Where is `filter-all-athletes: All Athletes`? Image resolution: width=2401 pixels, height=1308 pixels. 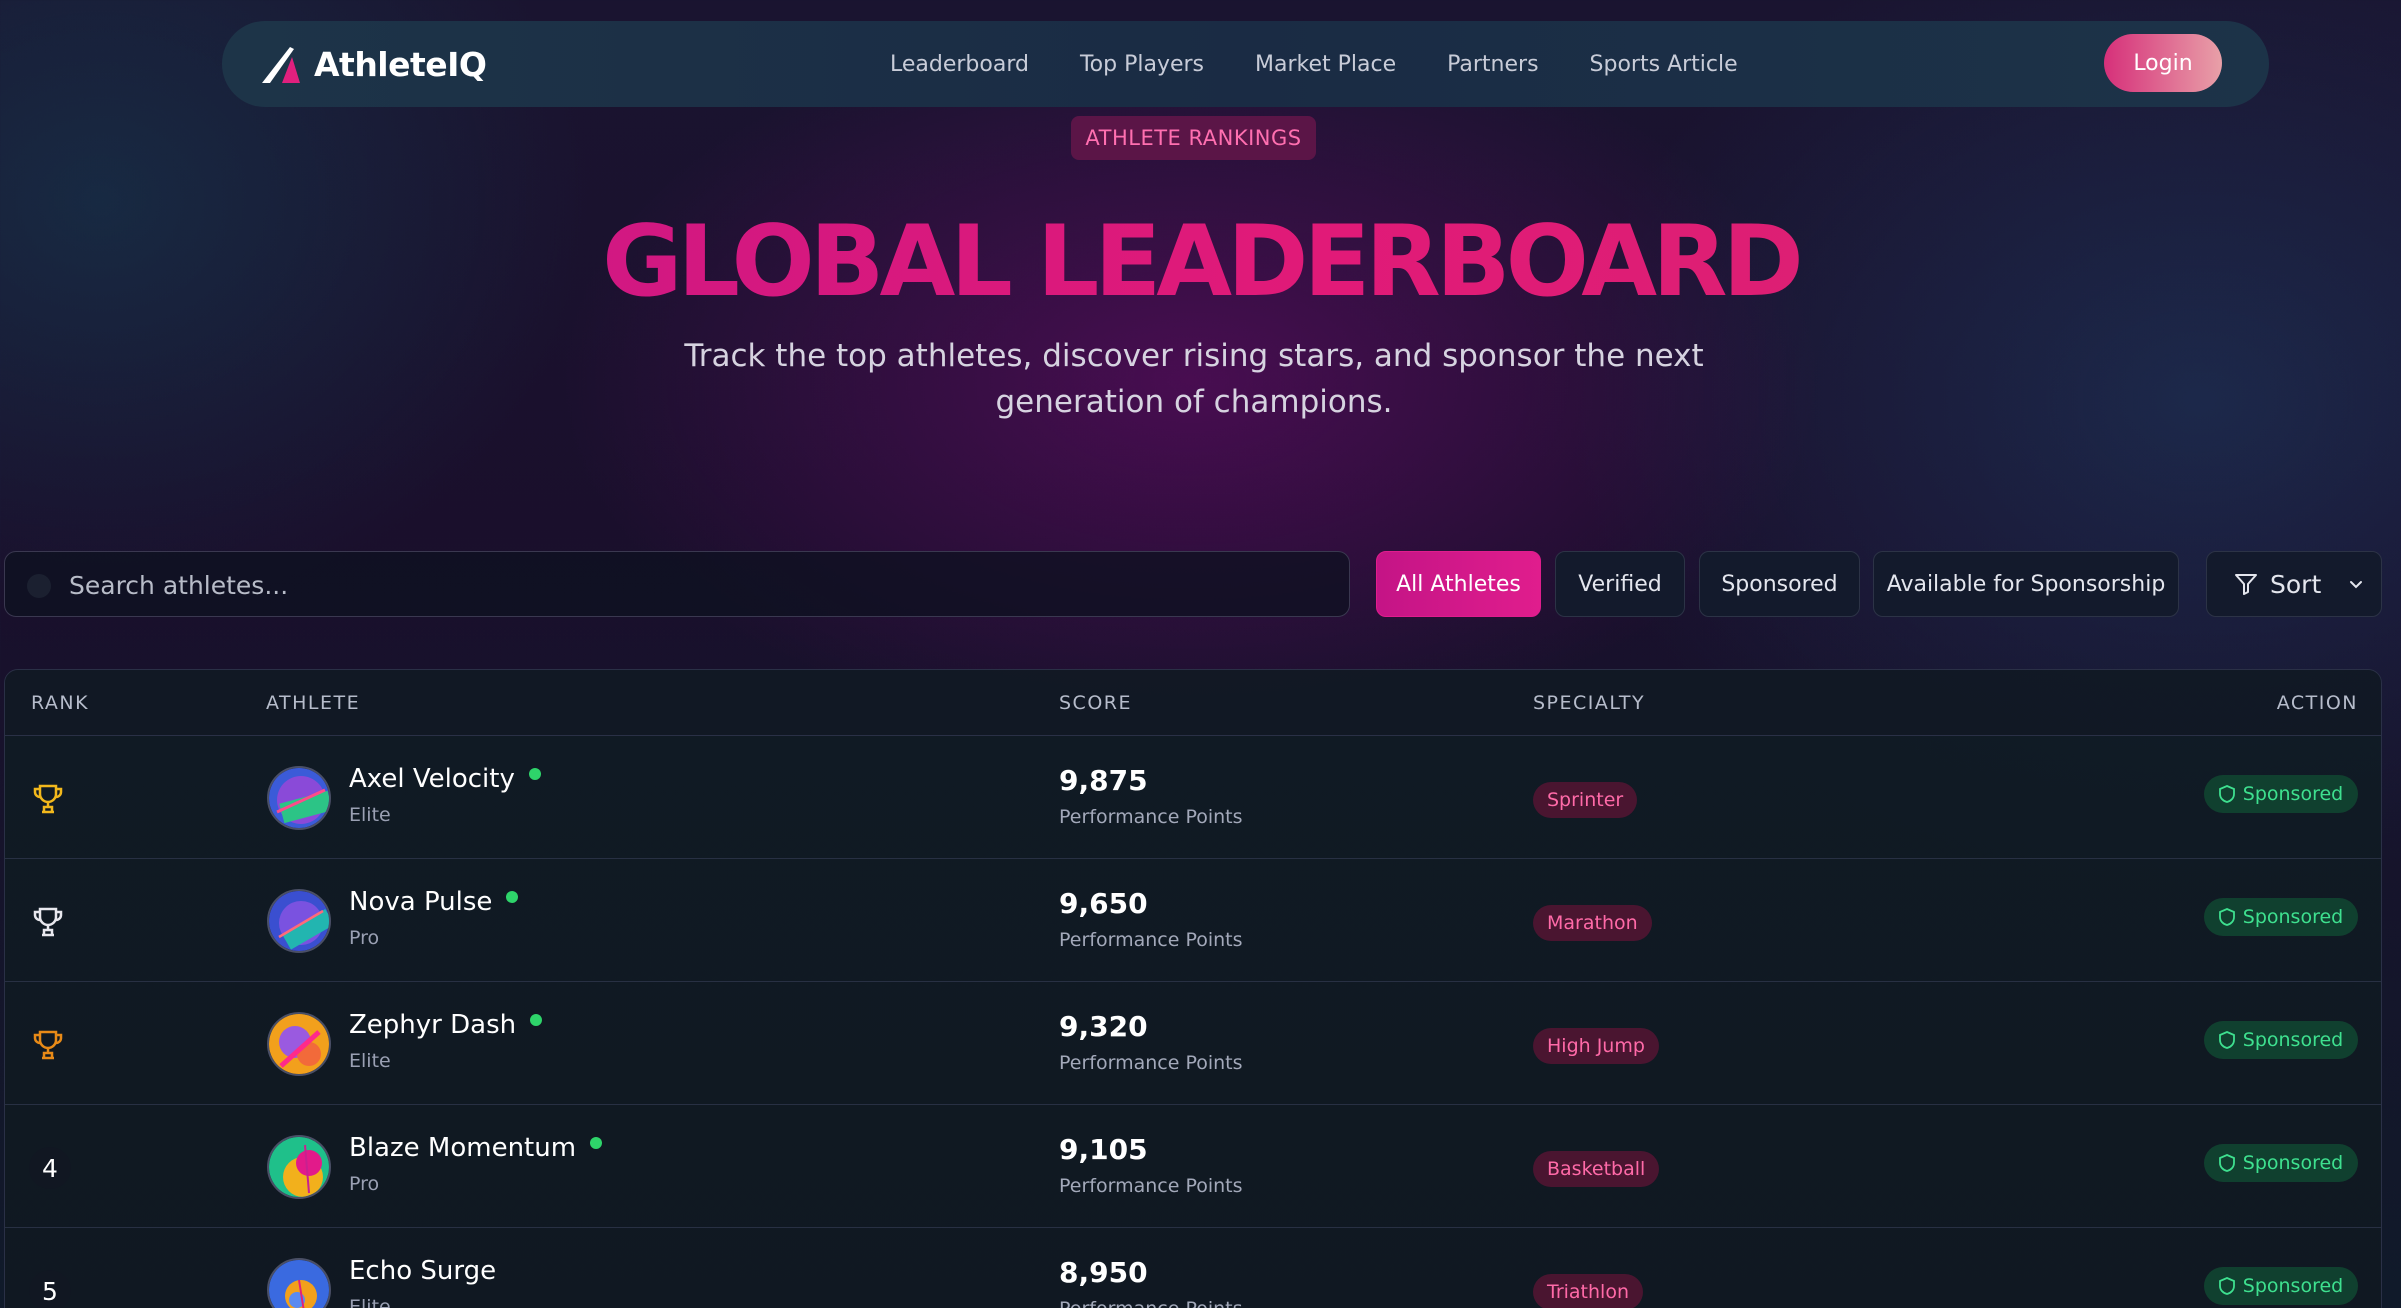
filter-all-athletes: All Athletes is located at coordinates (1458, 584).